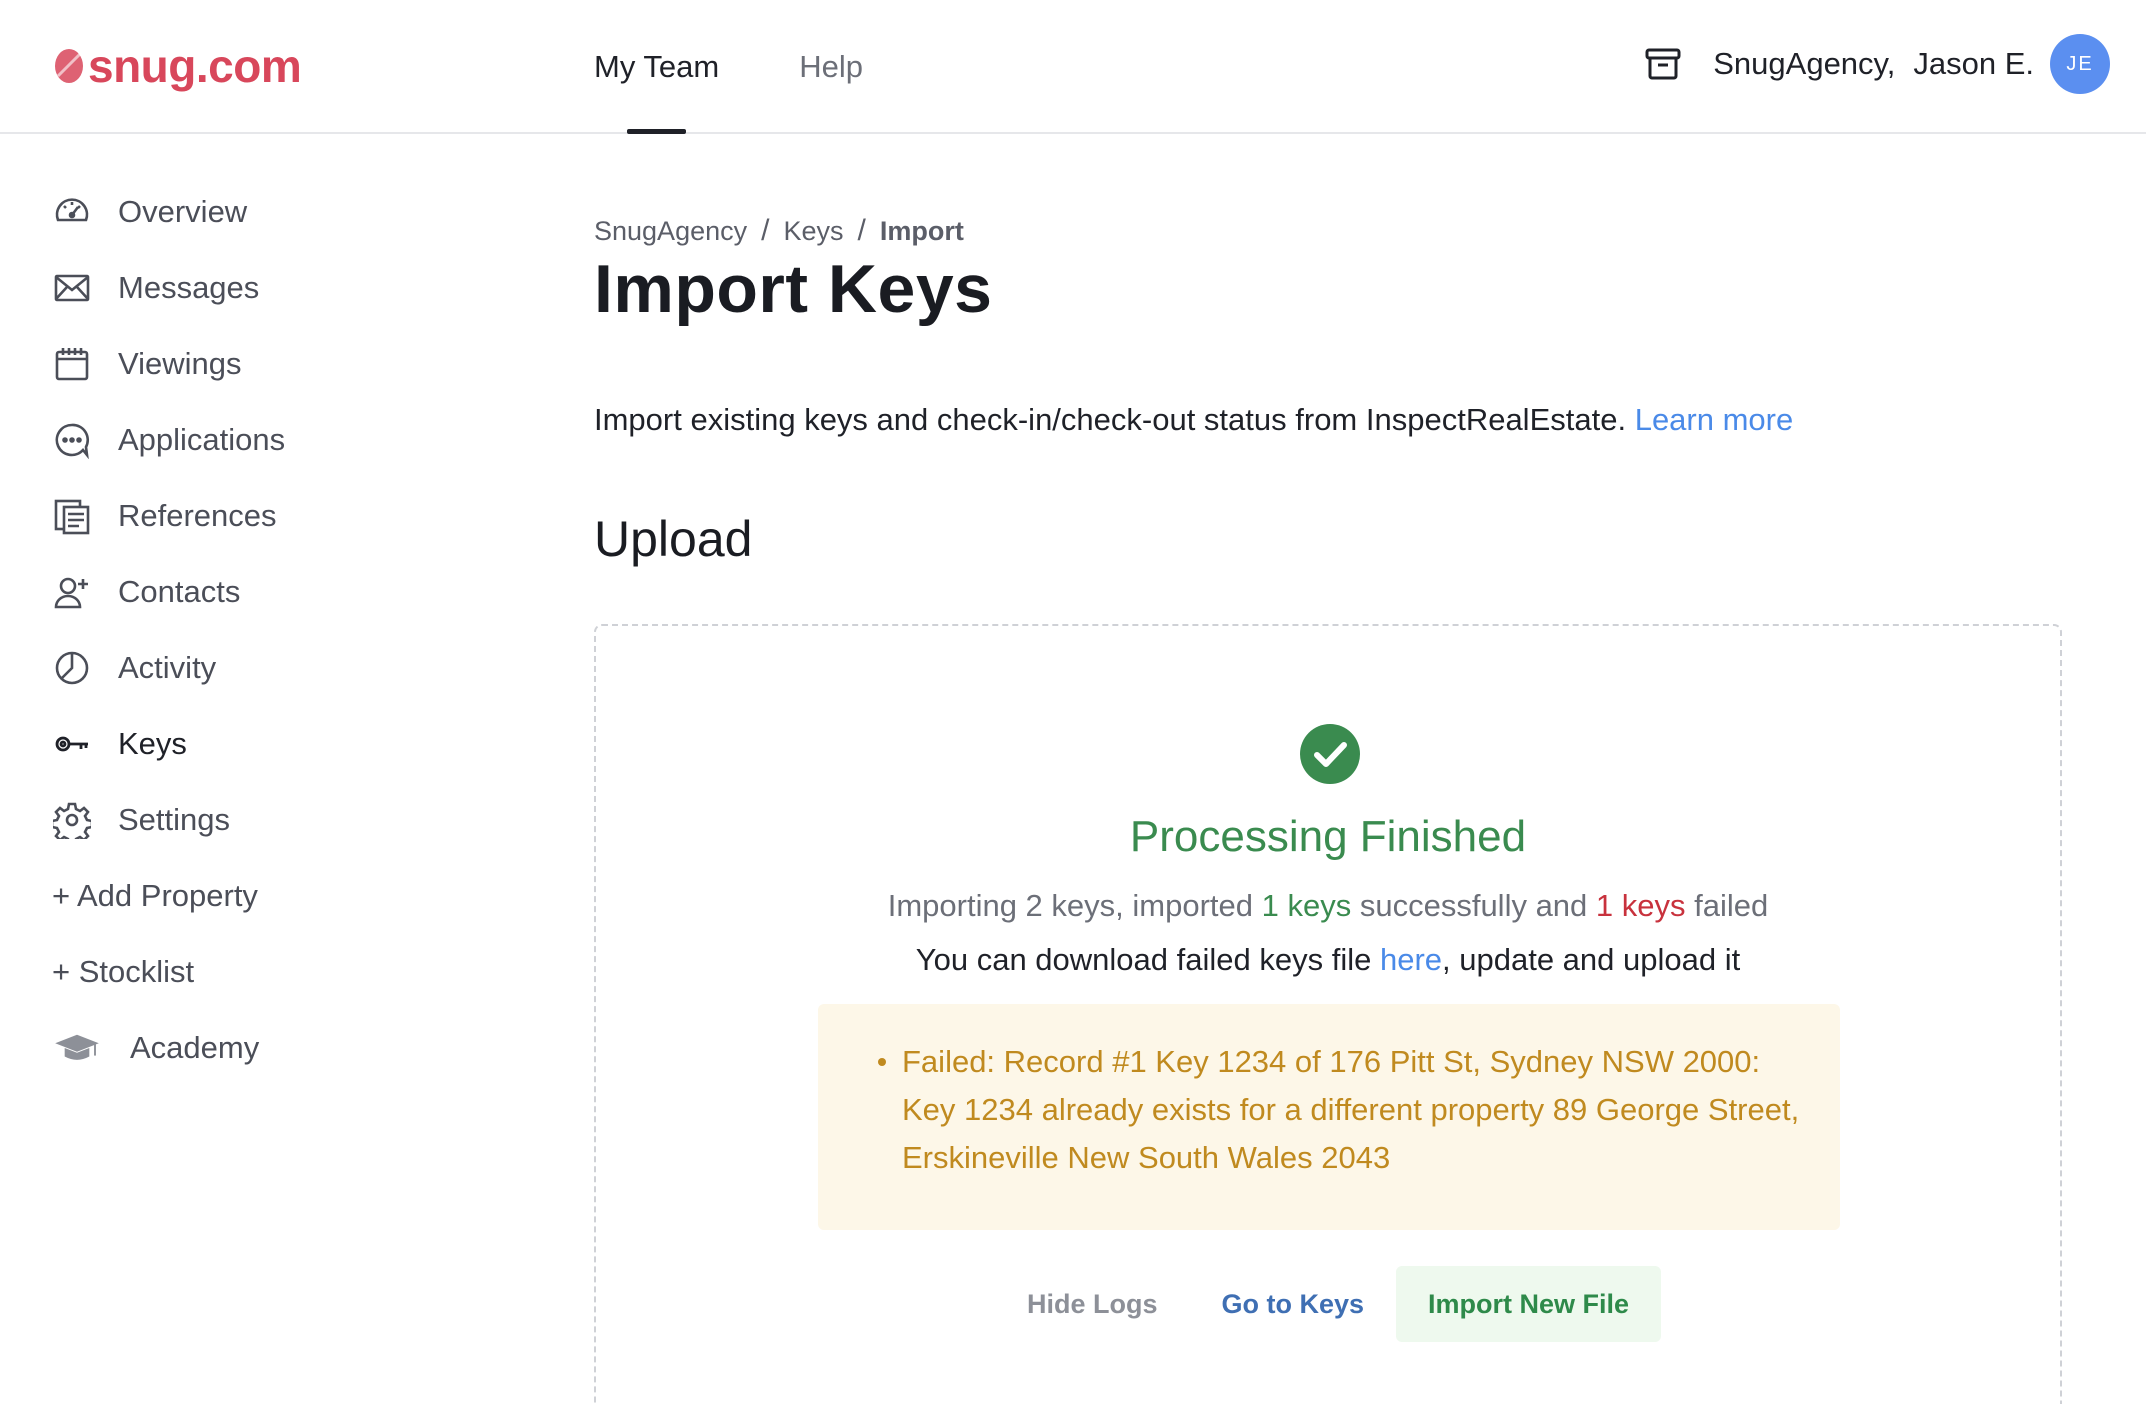  I want to click on section-title: Upload, so click(673, 539).